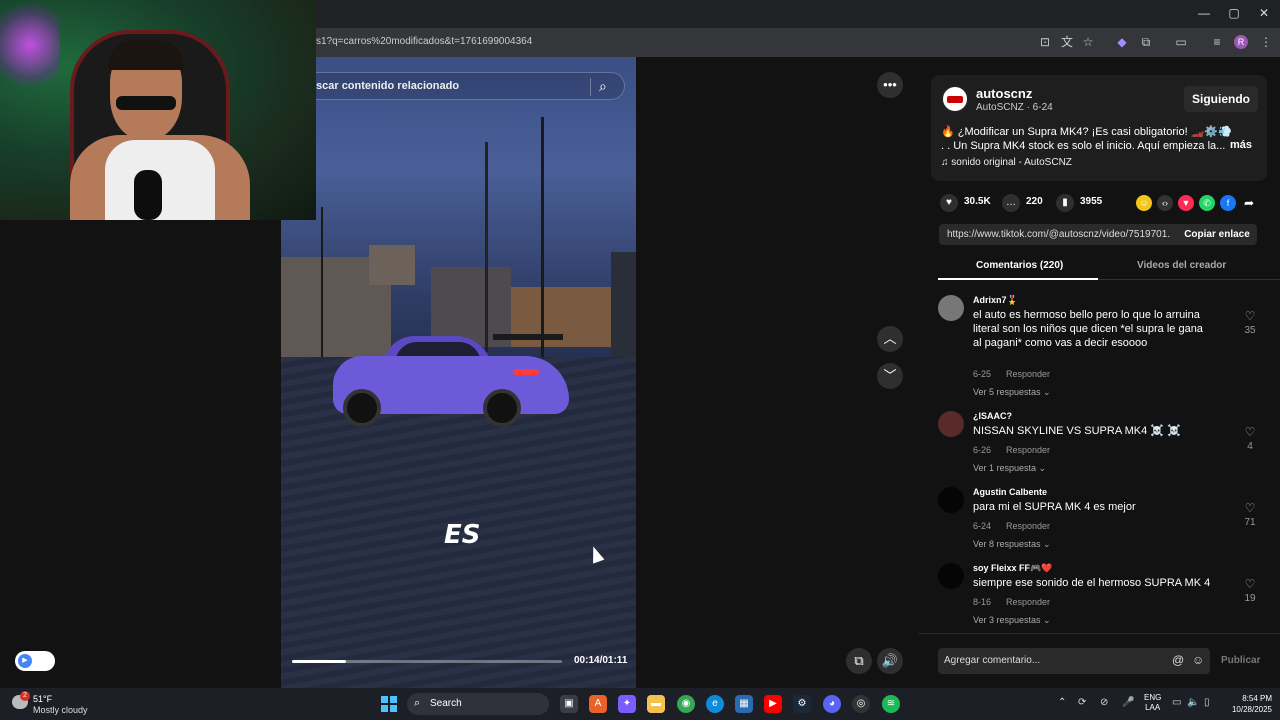 The width and height of the screenshot is (1280, 720). I want to click on emoji-icon: ☺, so click(1198, 660).